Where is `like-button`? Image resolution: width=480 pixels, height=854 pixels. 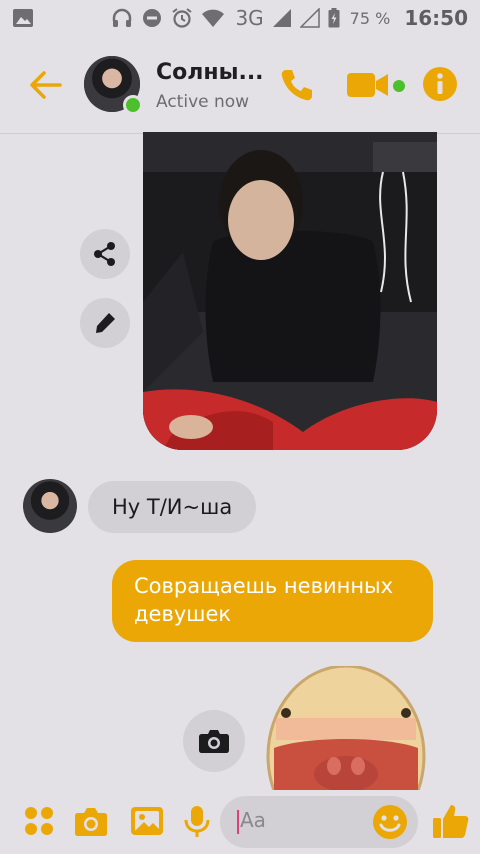 like-button is located at coordinates (451, 821).